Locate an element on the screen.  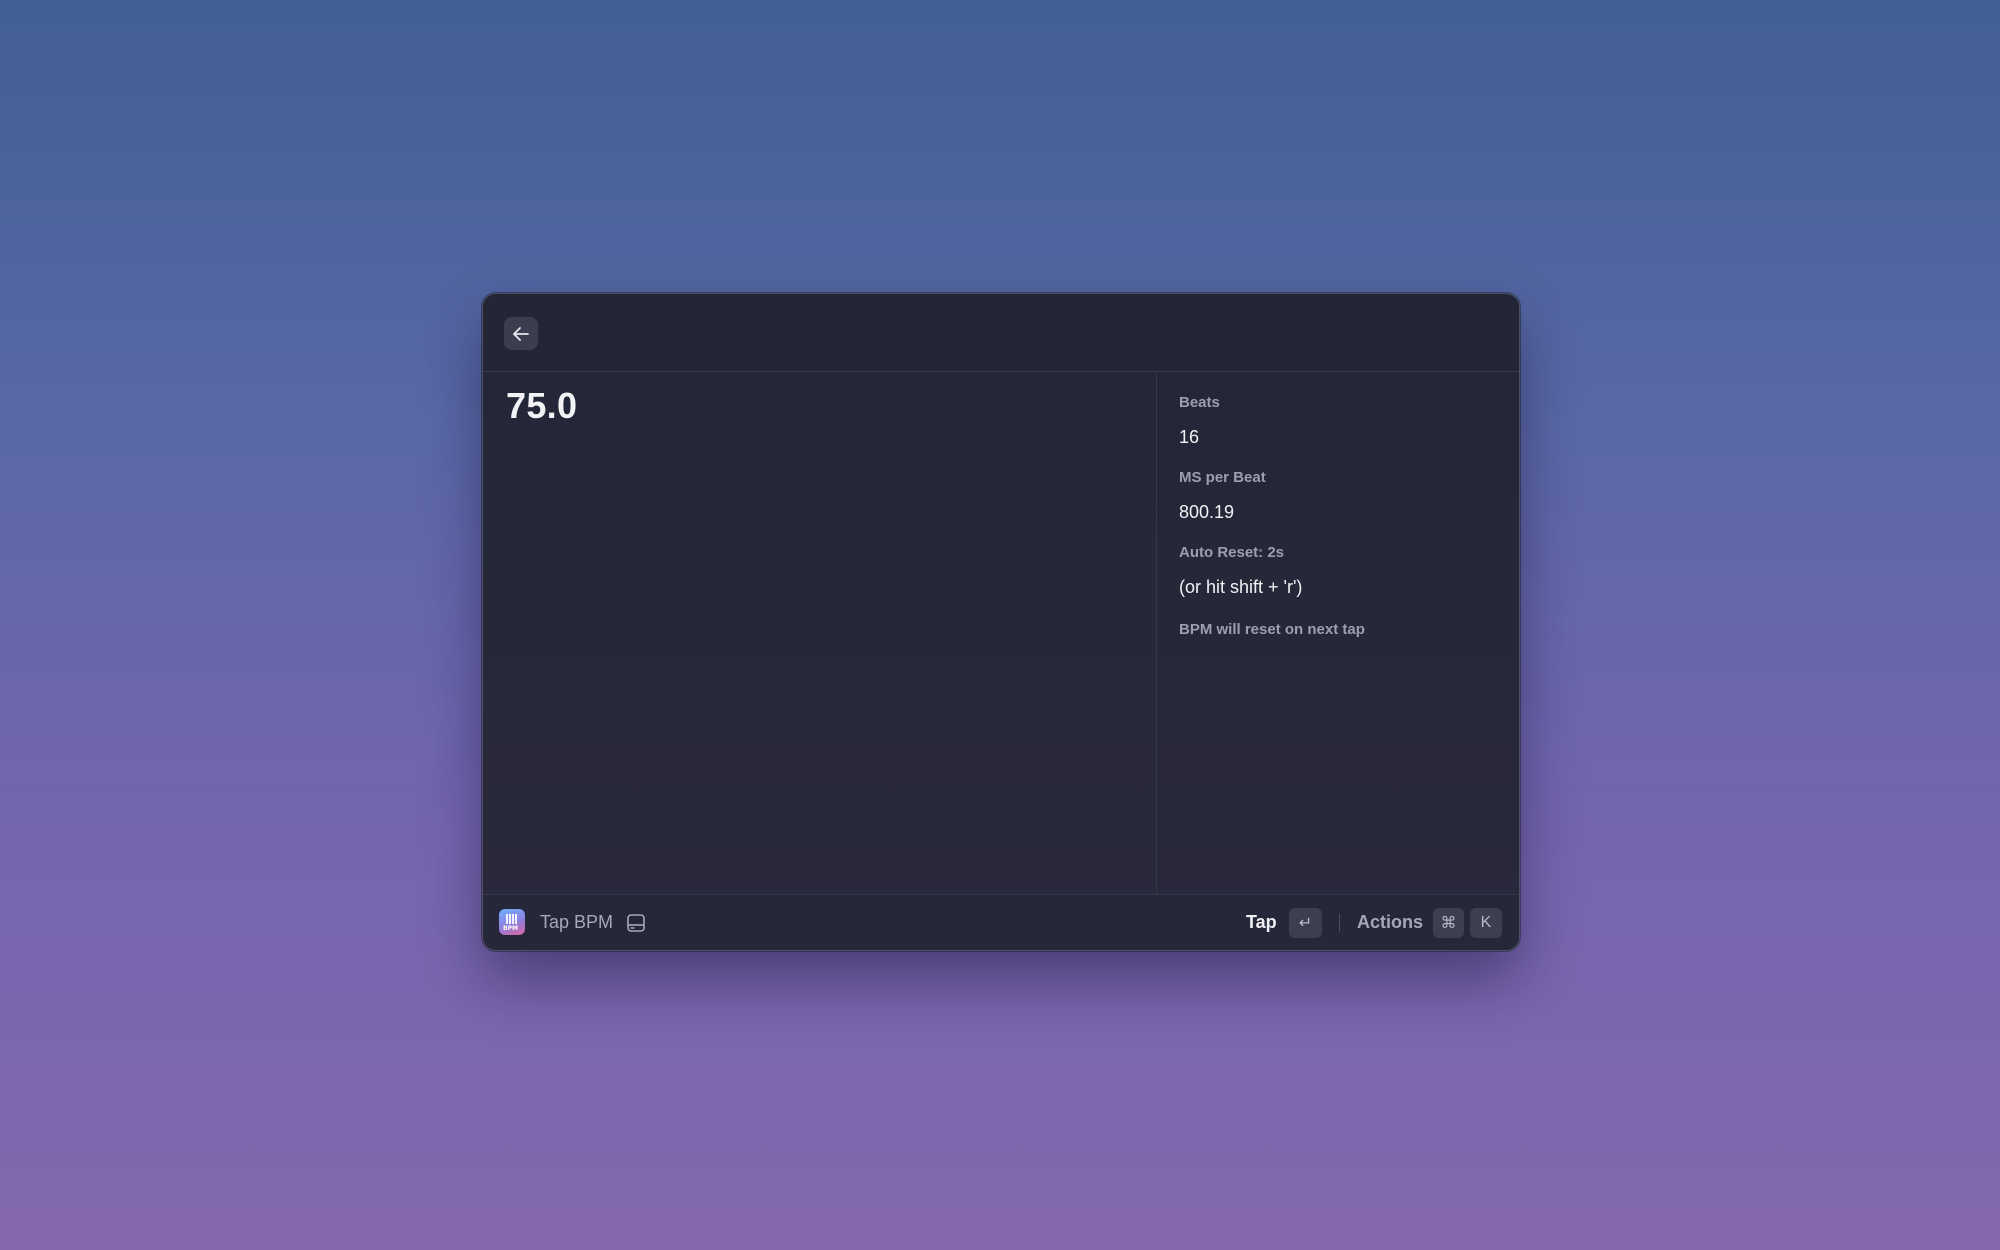
tap-action-button: Tap is located at coordinates (1261, 922).